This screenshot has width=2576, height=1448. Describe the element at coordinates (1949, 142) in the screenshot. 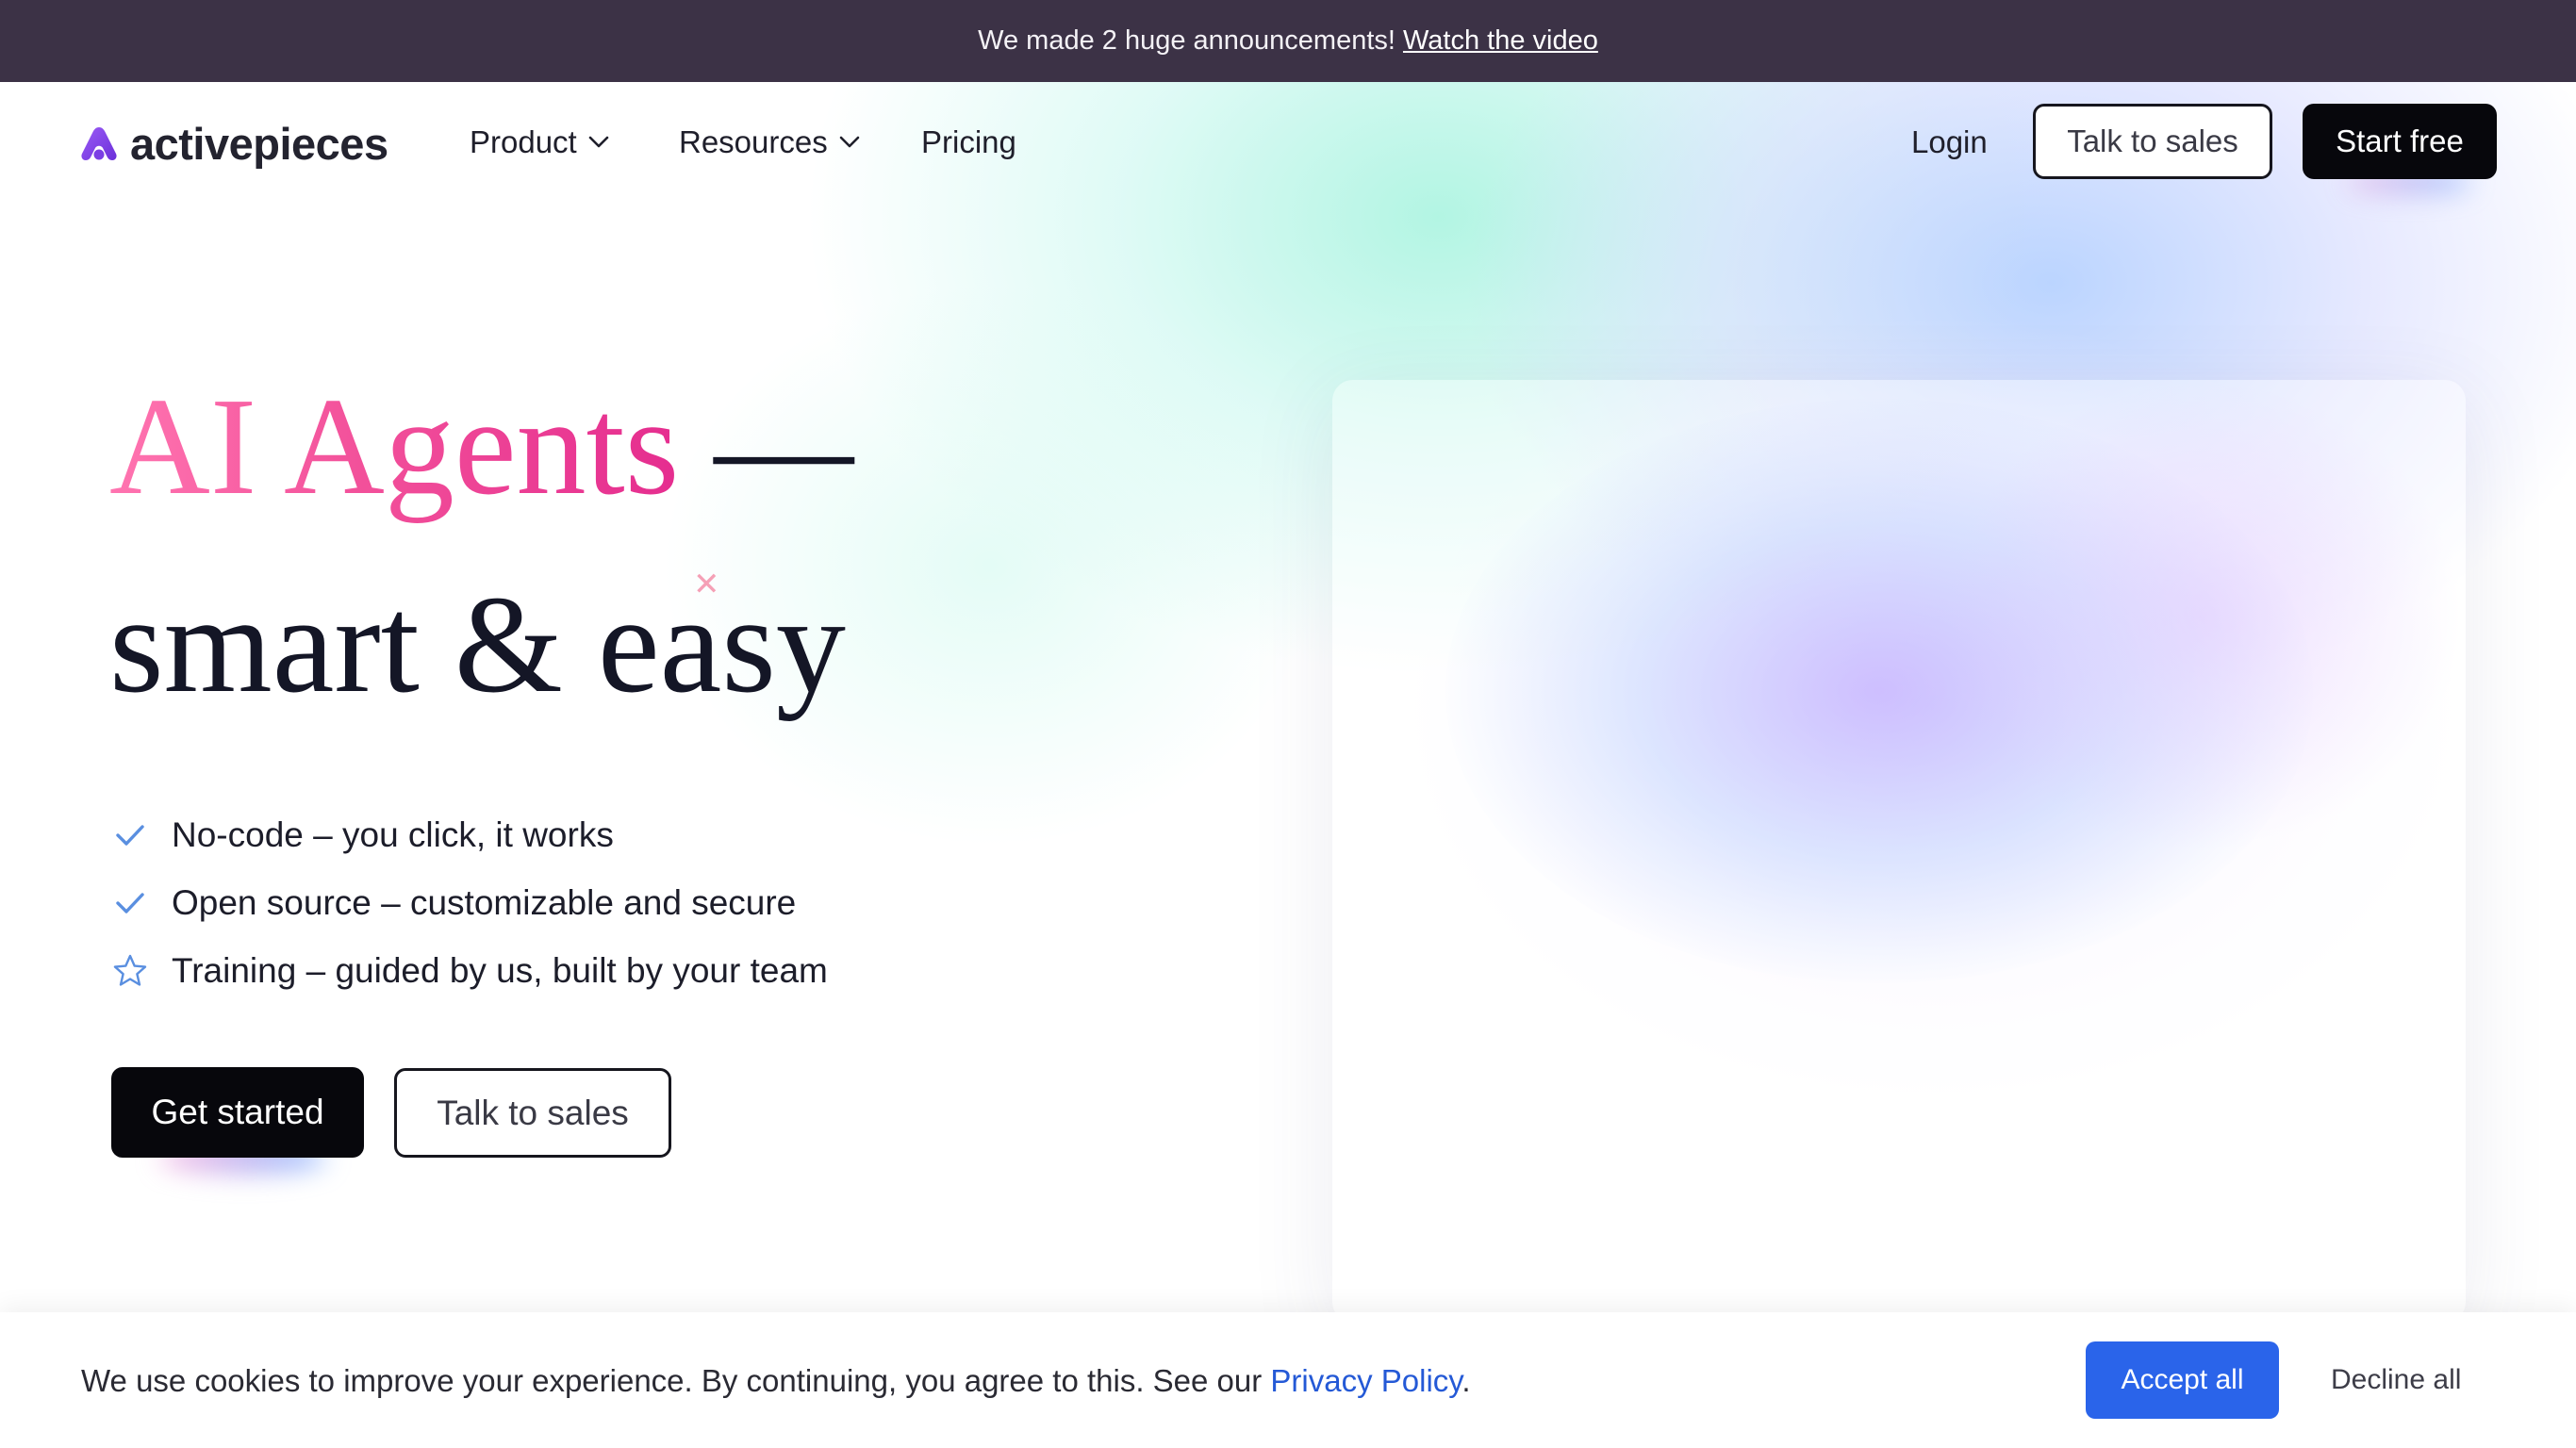

I see `login-link: Login` at that location.